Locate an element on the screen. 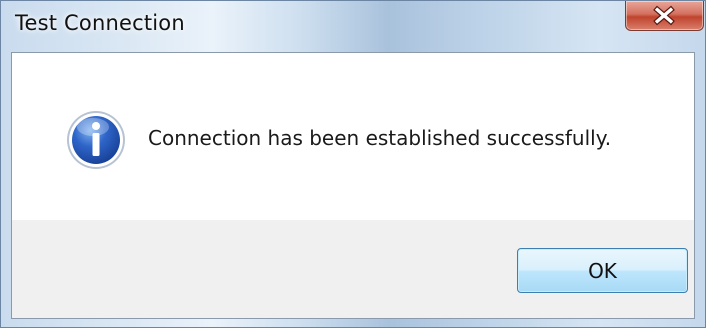  window-title: Test Connection is located at coordinates (100, 23).